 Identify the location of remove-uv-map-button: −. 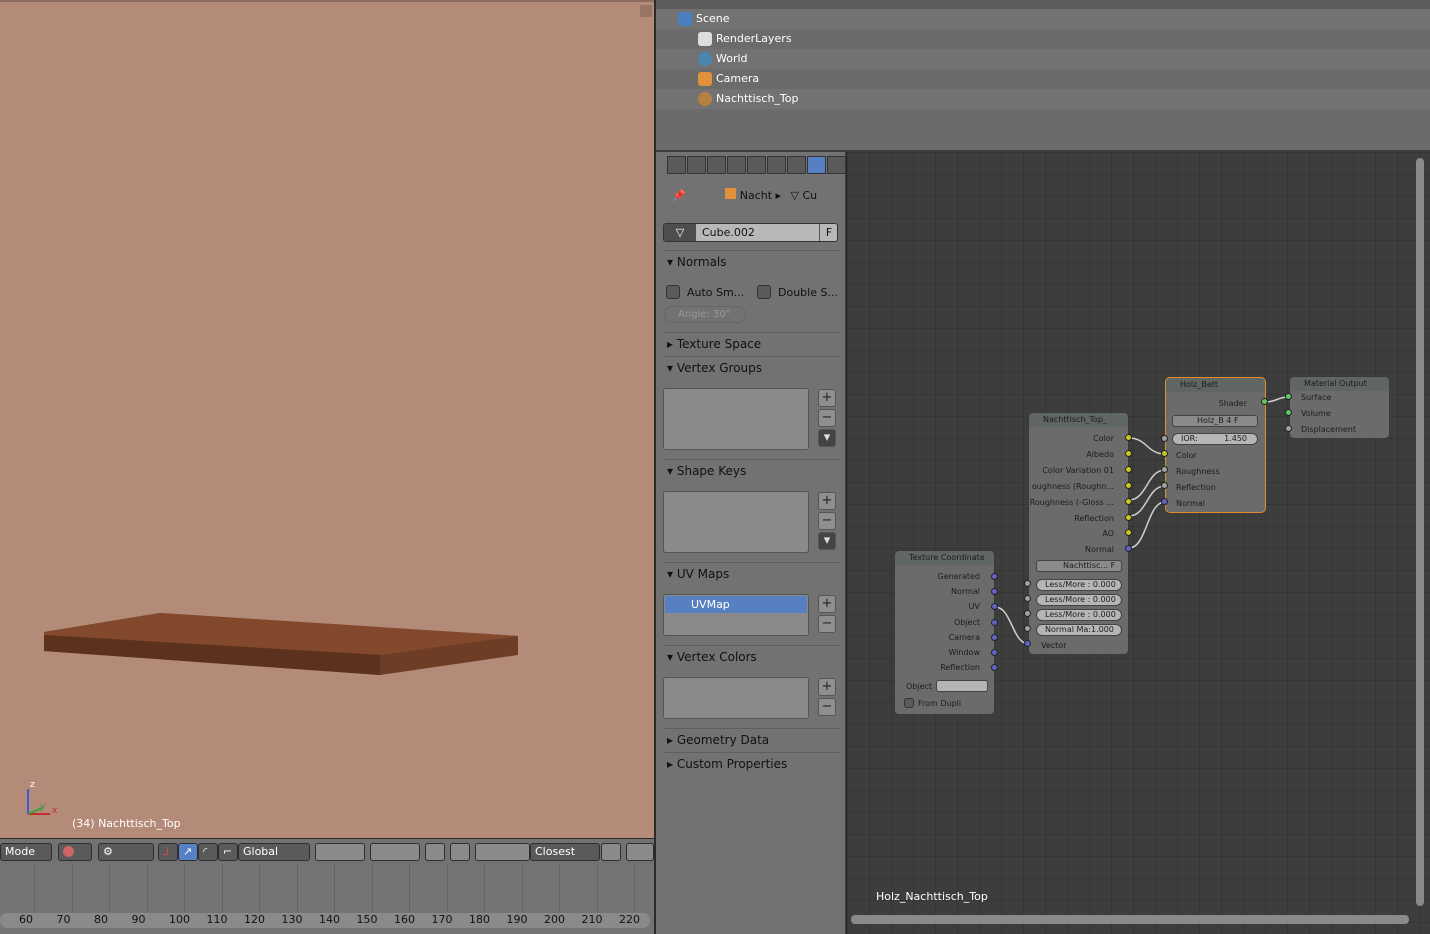
(827, 624).